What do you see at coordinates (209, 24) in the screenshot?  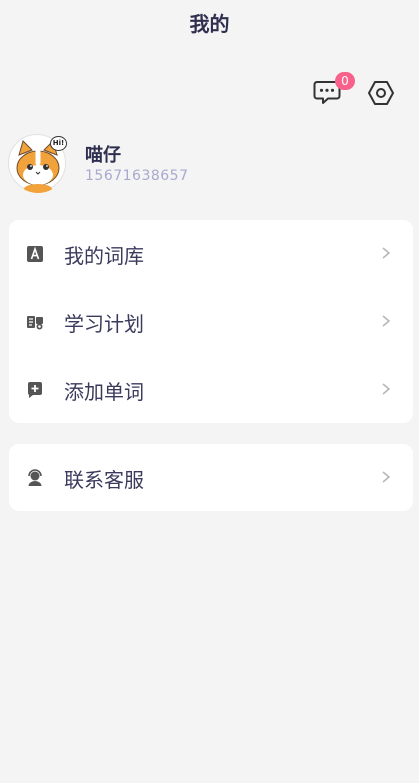 I see `page-title: 我的` at bounding box center [209, 24].